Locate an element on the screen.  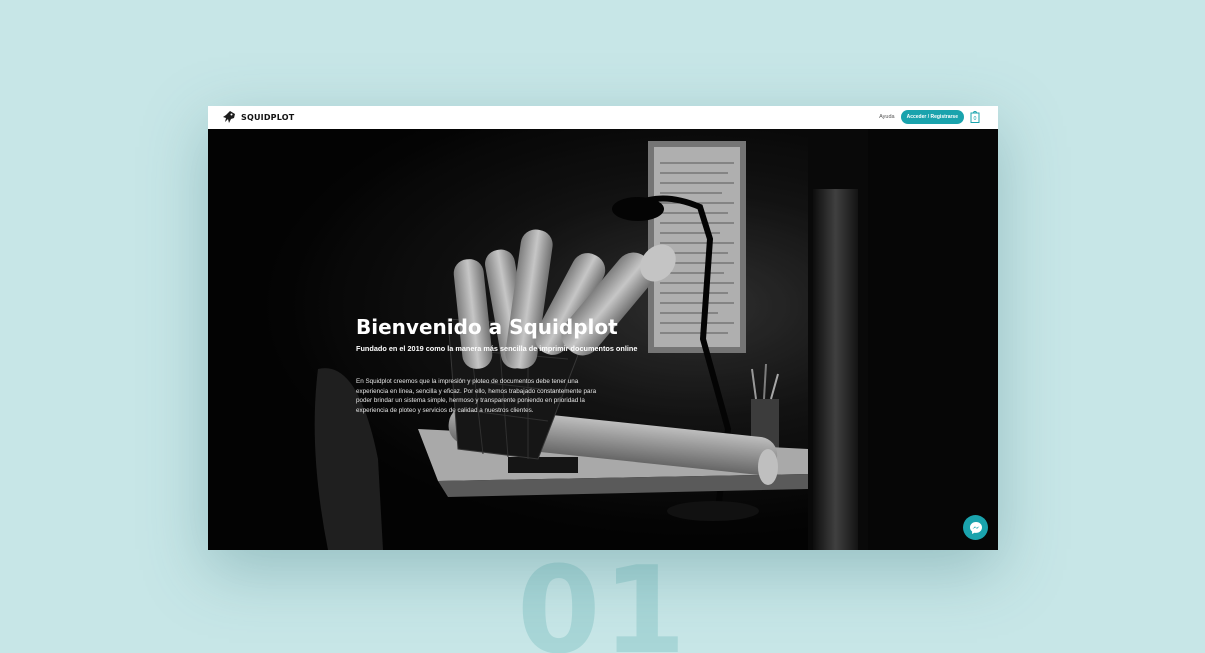
nav-actions: Ayuda Acceder / Registrarse 0 is located at coordinates (929, 117).